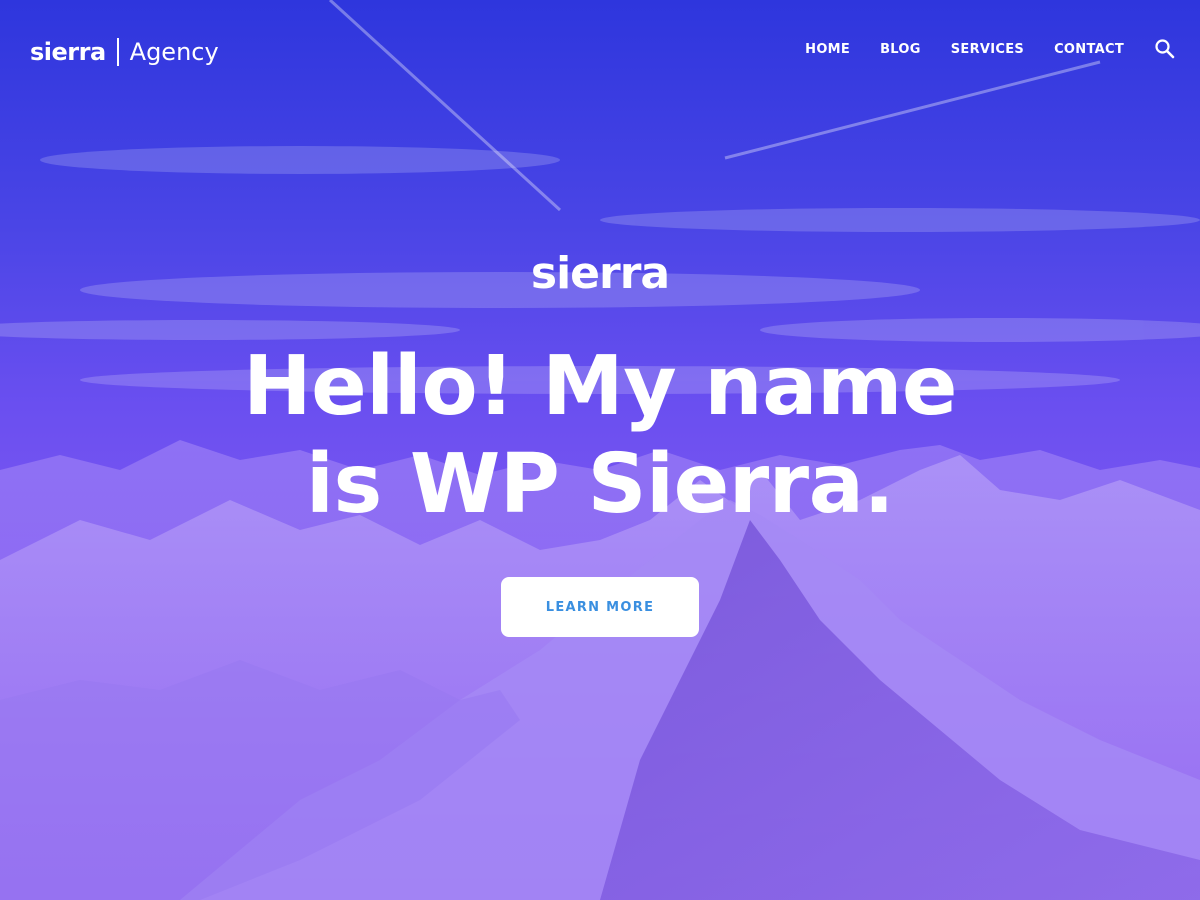  I want to click on nav-blog-link: BLOG, so click(900, 49).